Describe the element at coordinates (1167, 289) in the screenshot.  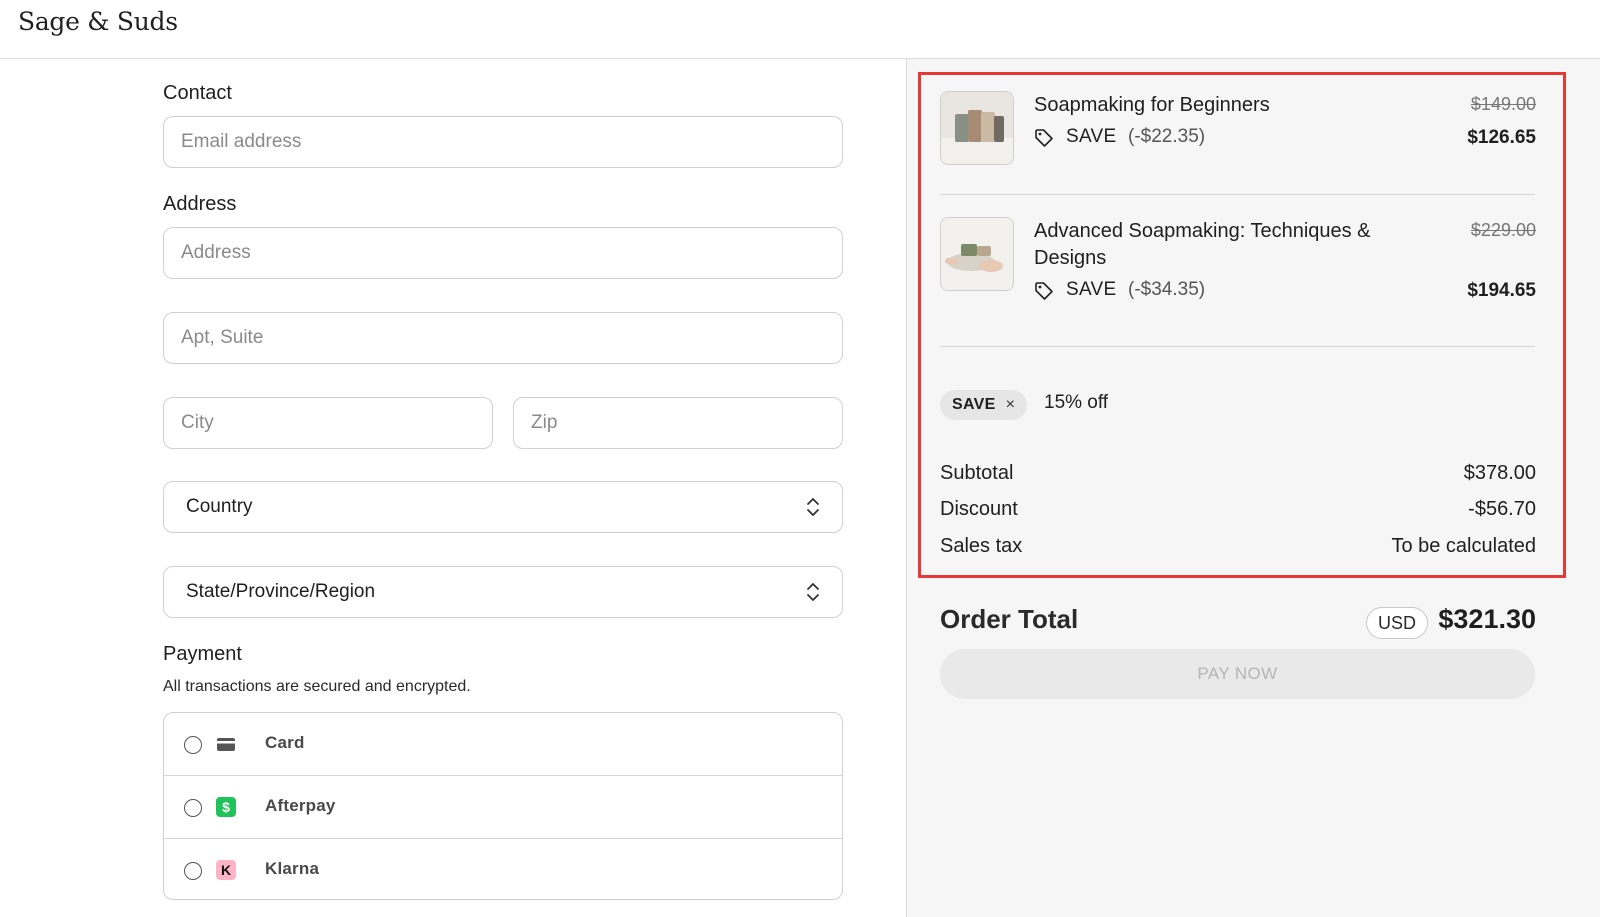
I see `discount-amount: (-$34.35)` at that location.